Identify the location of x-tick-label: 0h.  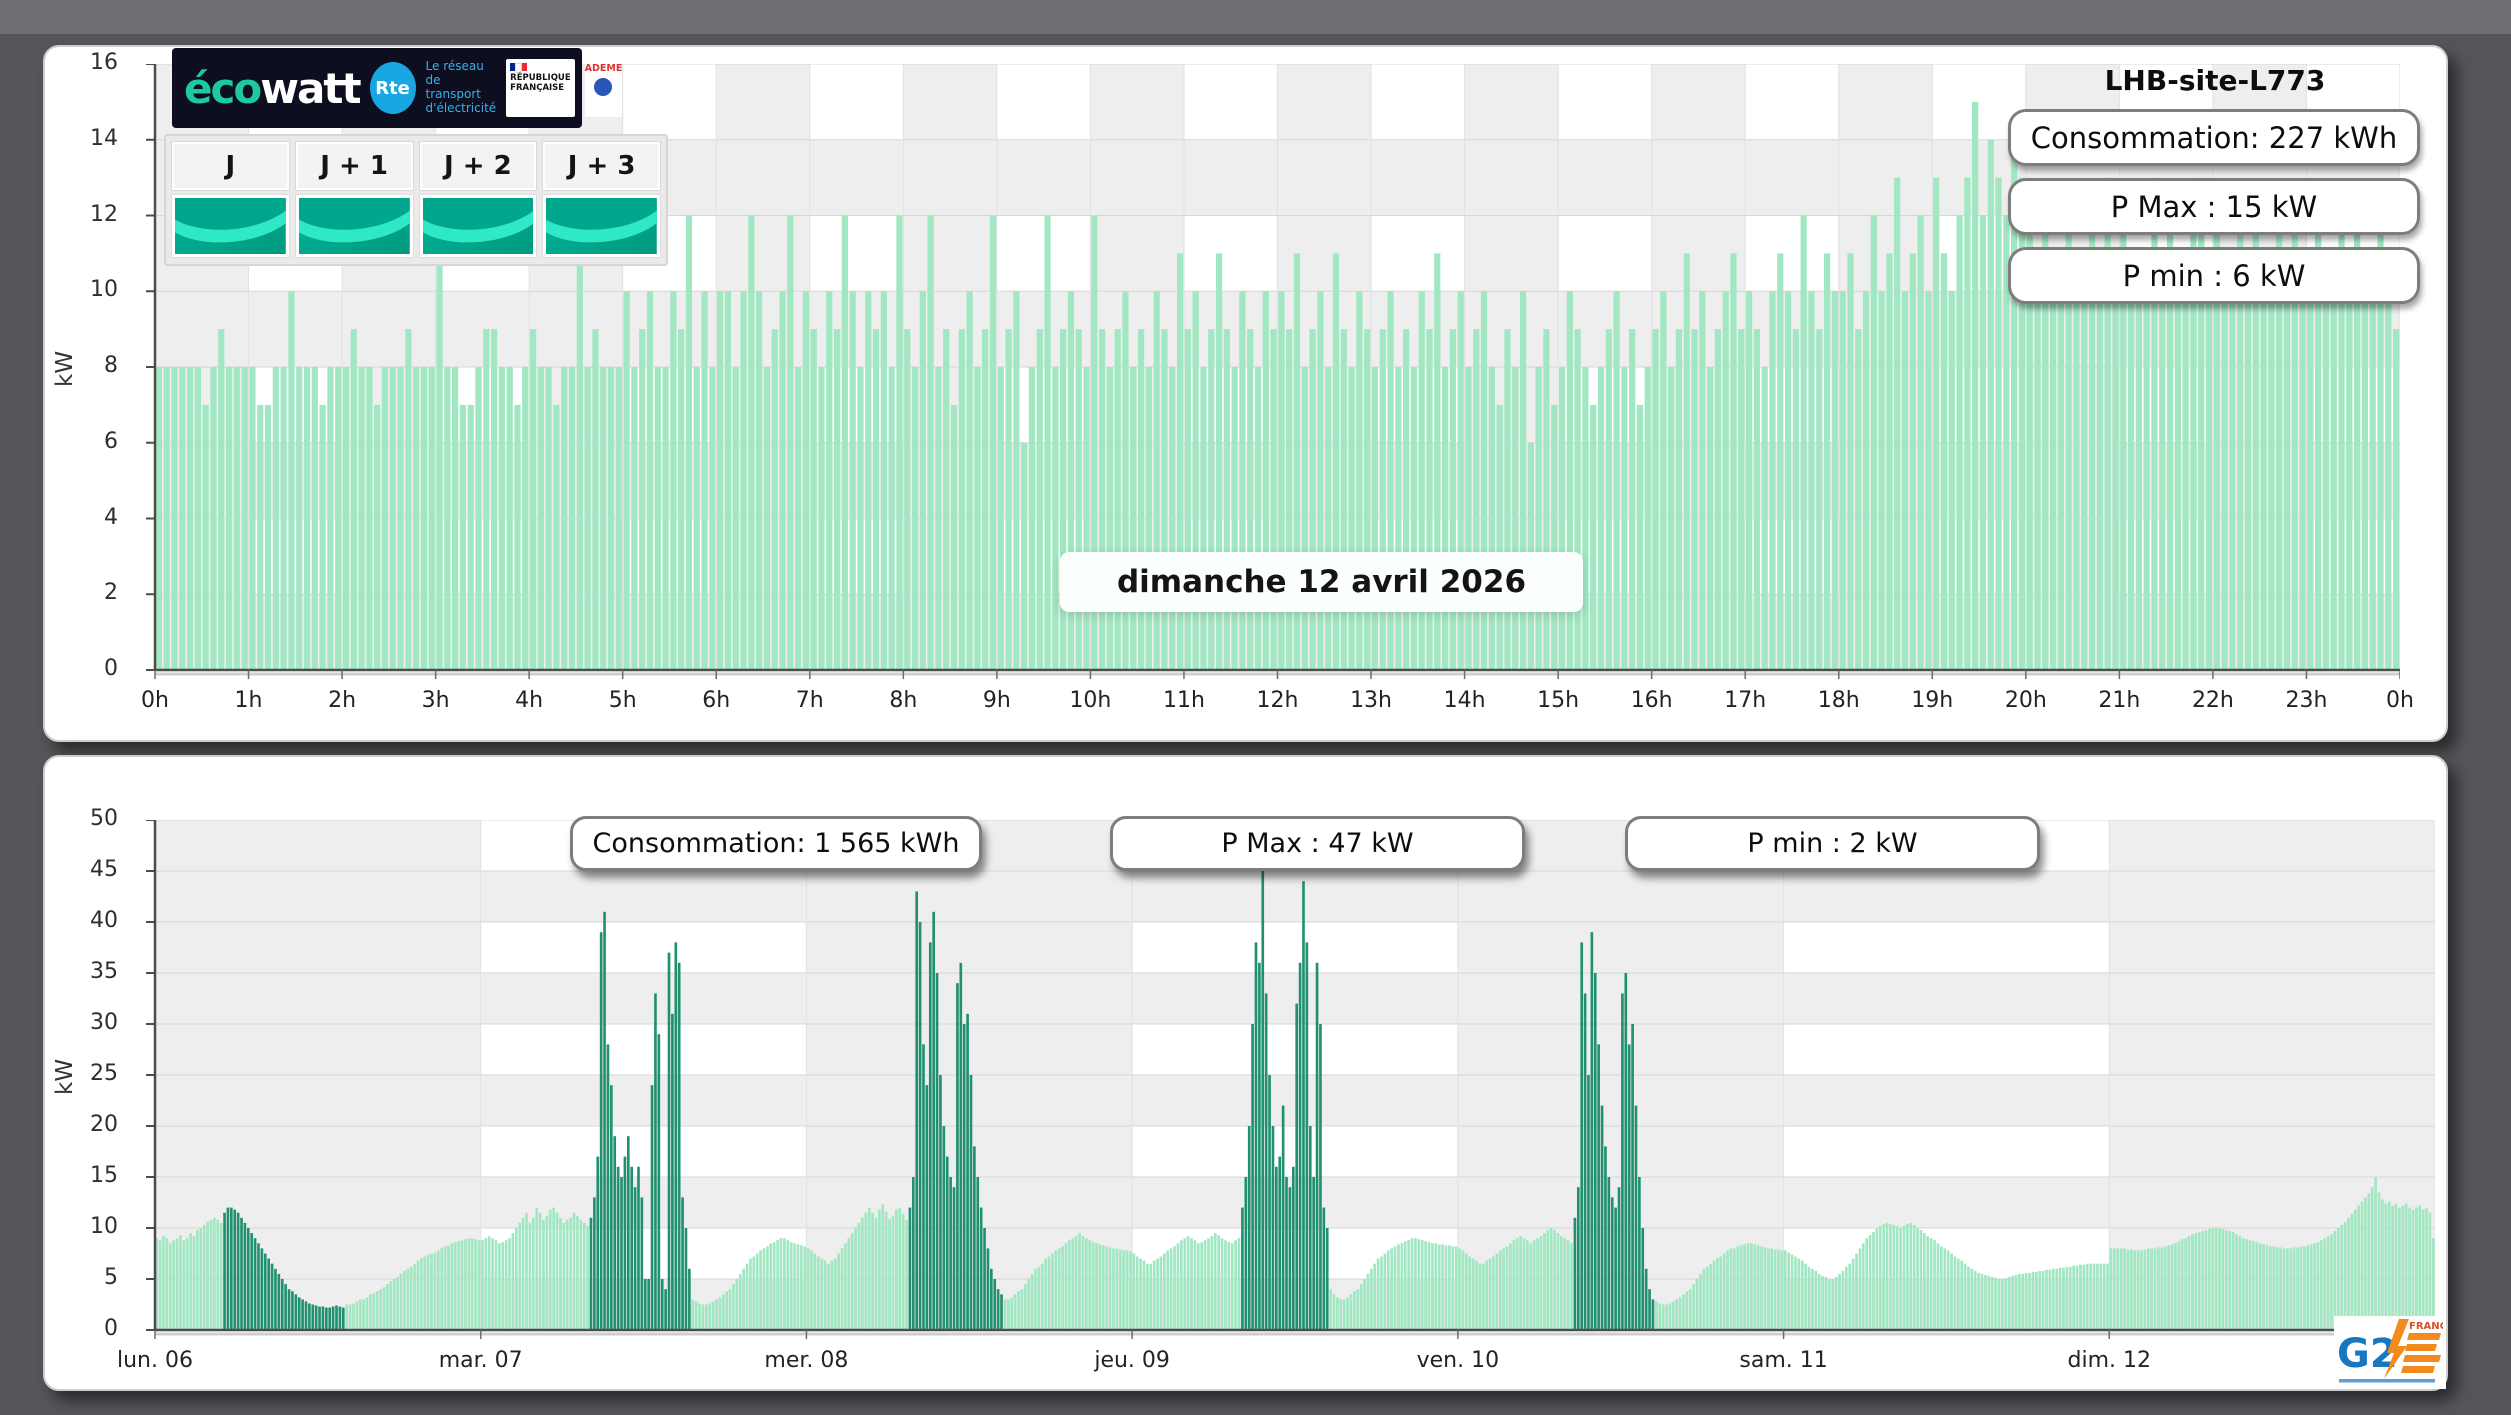
(2400, 700).